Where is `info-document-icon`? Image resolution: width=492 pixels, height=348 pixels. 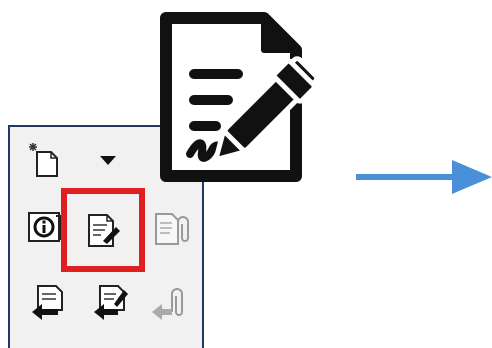
info-document-icon is located at coordinates (46, 226).